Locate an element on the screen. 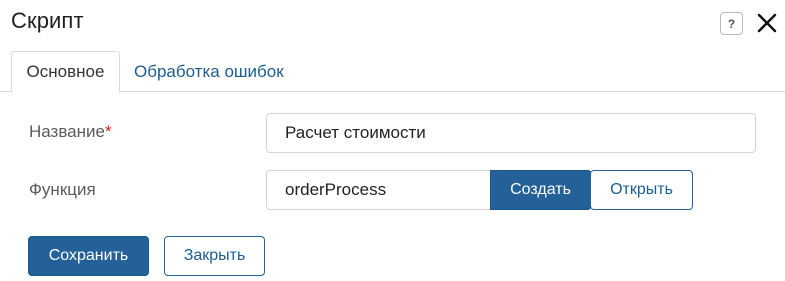 This screenshot has width=785, height=281. close-icon is located at coordinates (767, 23).